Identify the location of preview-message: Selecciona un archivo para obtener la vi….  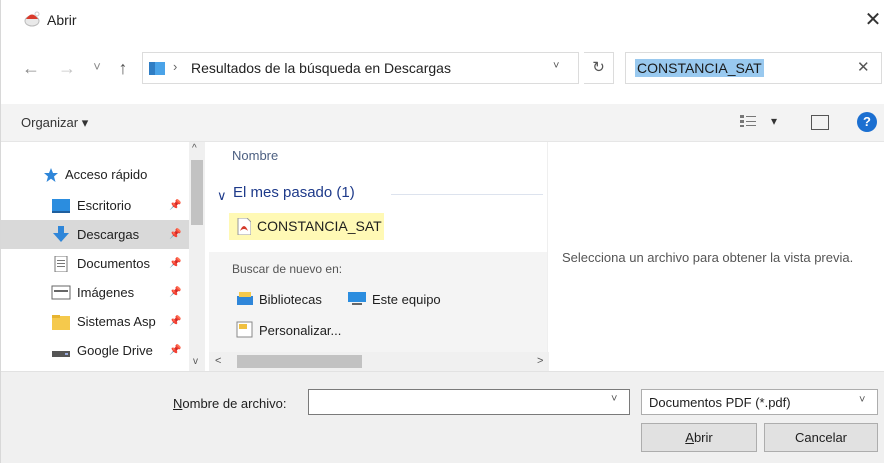
(708, 257).